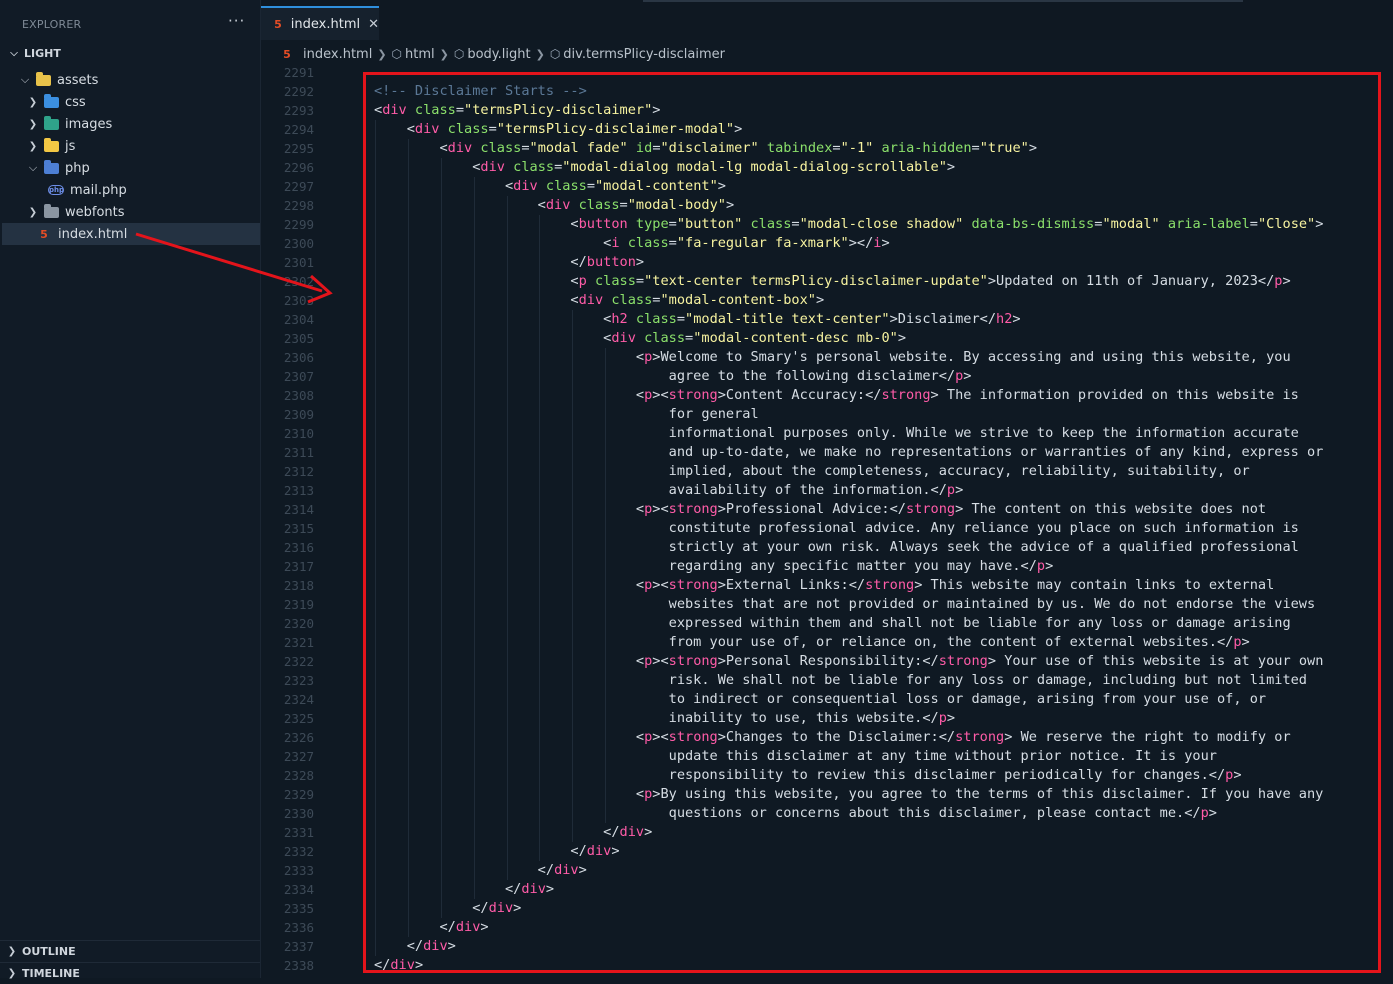  Describe the element at coordinates (130, 168) in the screenshot. I see `tree-item-php: ⌵ php` at that location.